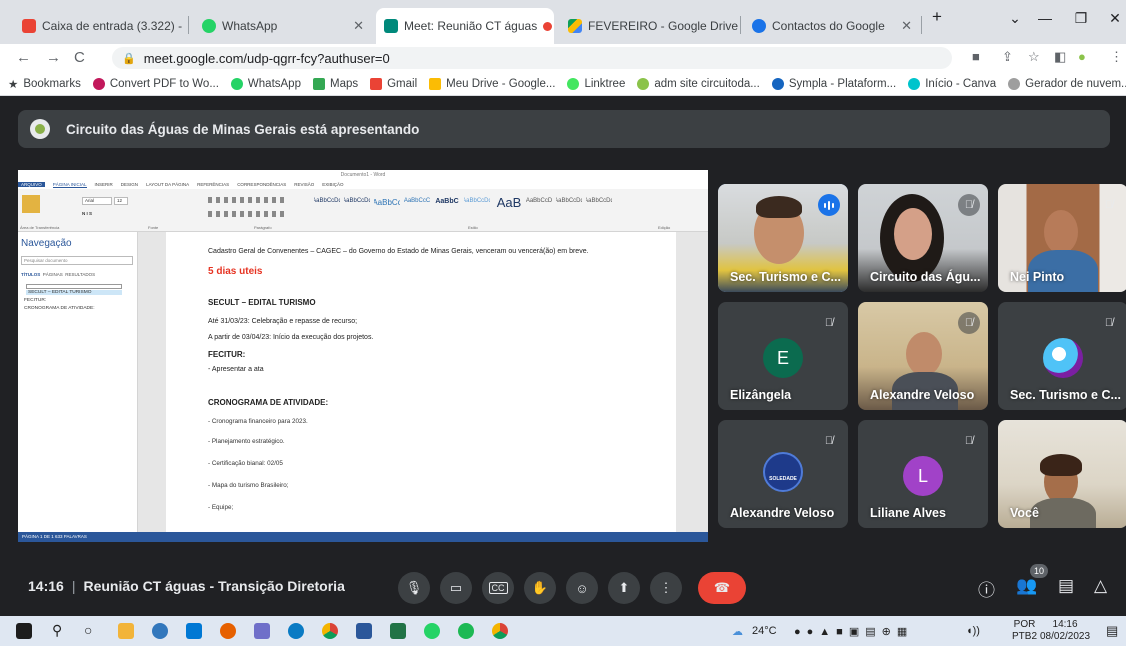 The width and height of the screenshot is (1126, 646). I want to click on captions-icon: CC, so click(498, 588).